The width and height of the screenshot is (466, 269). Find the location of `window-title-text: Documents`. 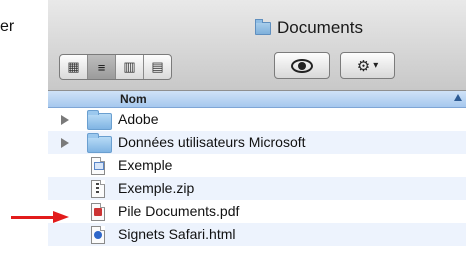

window-title-text: Documents is located at coordinates (320, 27).